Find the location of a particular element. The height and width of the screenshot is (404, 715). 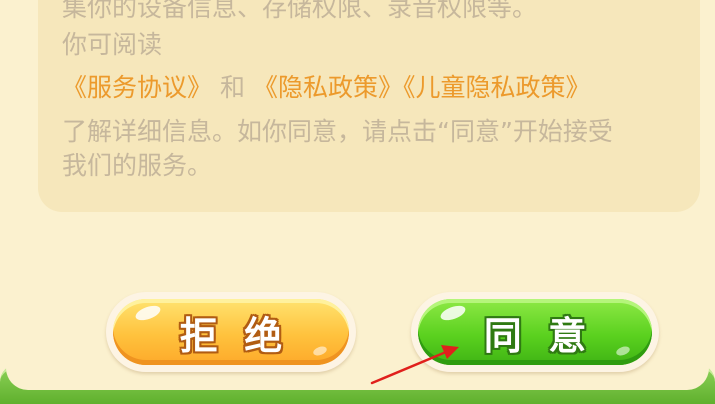

privacy-policy-link: 《隐私政策》 is located at coordinates (328, 87).